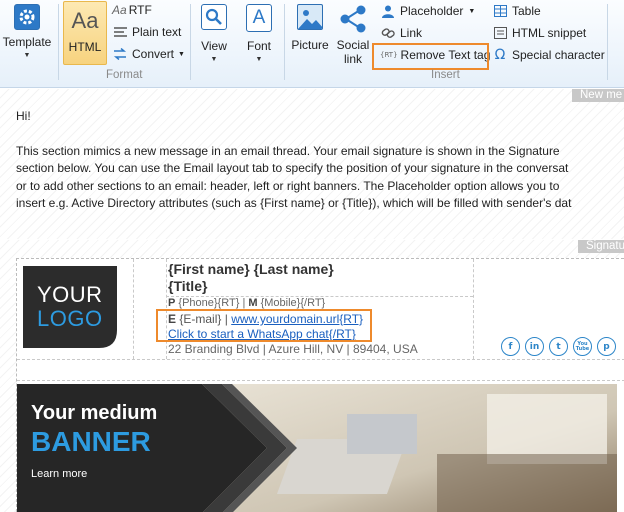  What do you see at coordinates (293, 303) in the screenshot?
I see `mobile-value: {Mobile}{/RT}` at bounding box center [293, 303].